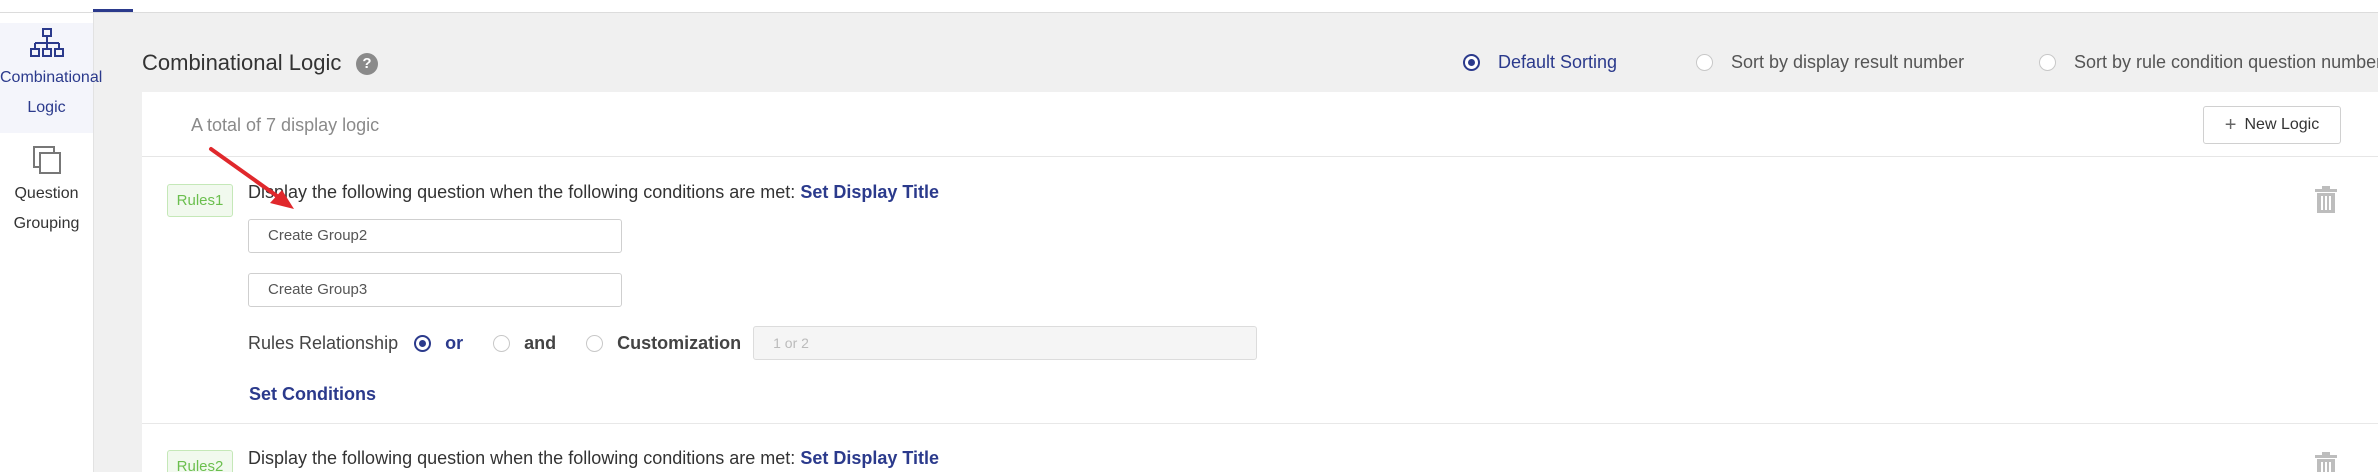 The image size is (2378, 472). Describe the element at coordinates (46, 160) in the screenshot. I see `stack-icon` at that location.